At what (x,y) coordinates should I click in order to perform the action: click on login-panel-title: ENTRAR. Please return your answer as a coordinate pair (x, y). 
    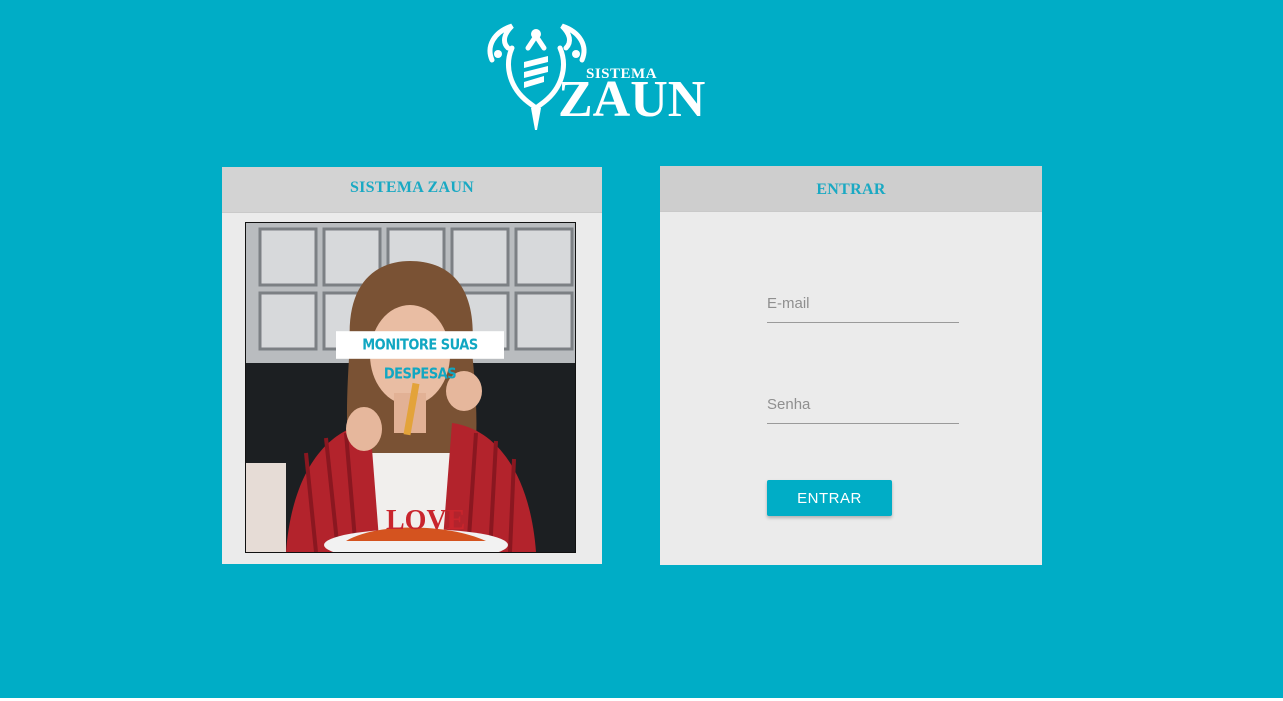
    Looking at the image, I should click on (851, 189).